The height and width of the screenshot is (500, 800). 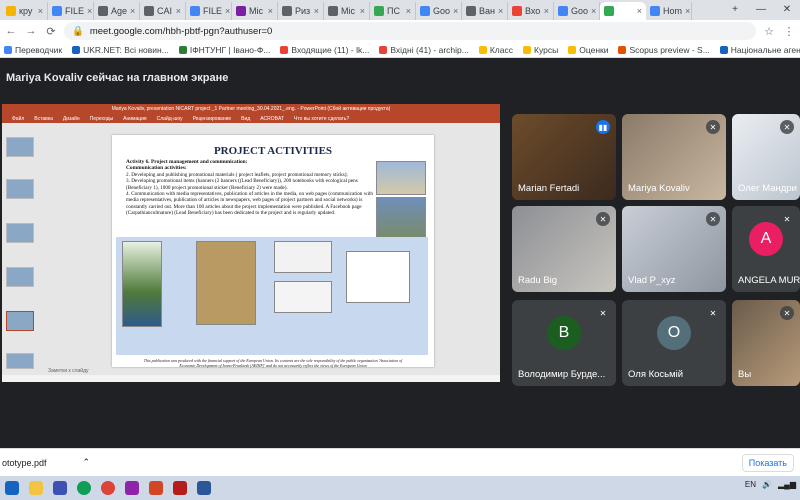 I want to click on ribbon-tab: Переходы, so click(x=101, y=119).